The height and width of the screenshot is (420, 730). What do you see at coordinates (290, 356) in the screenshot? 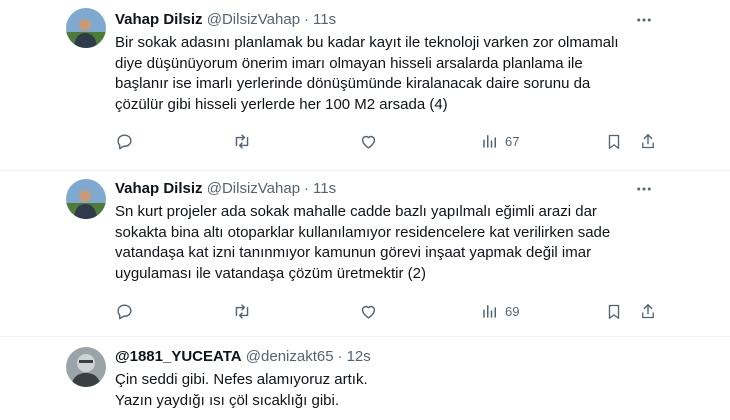
I see `author-handle: @denizakt65` at bounding box center [290, 356].